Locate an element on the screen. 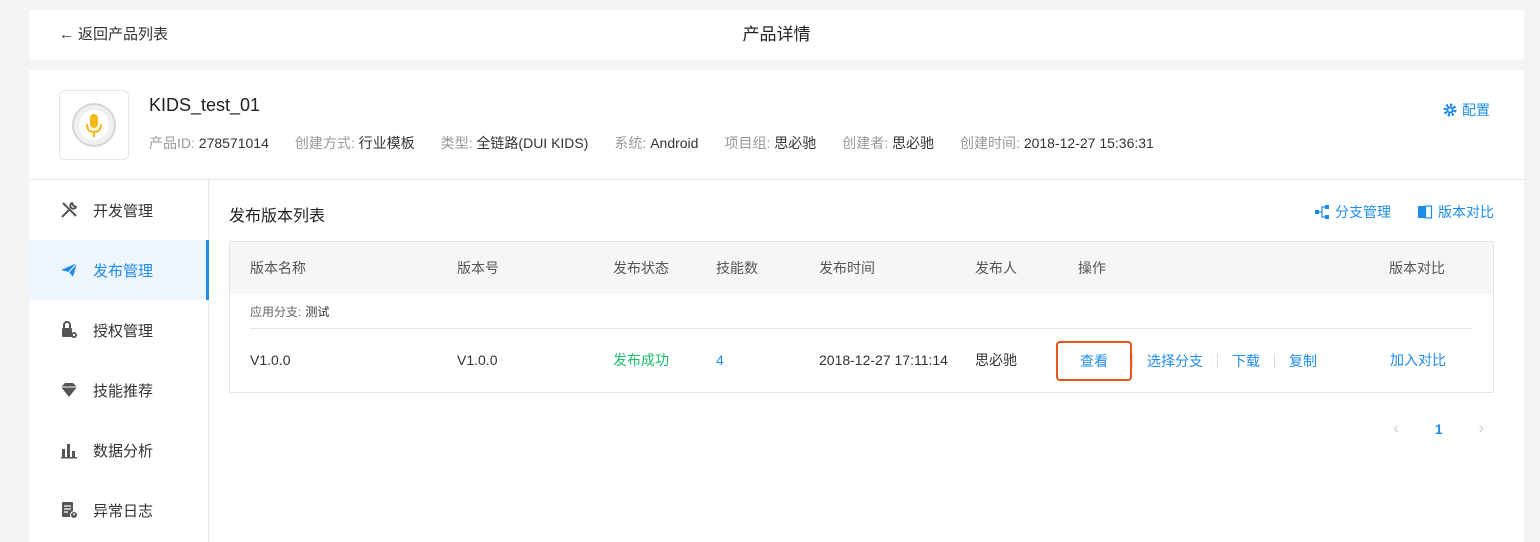  column-header: 版本名称 is located at coordinates (278, 268).